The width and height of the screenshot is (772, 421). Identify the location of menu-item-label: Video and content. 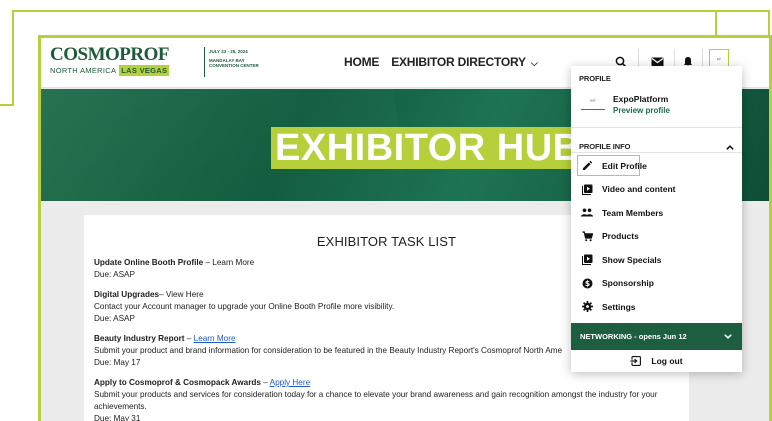
(639, 189).